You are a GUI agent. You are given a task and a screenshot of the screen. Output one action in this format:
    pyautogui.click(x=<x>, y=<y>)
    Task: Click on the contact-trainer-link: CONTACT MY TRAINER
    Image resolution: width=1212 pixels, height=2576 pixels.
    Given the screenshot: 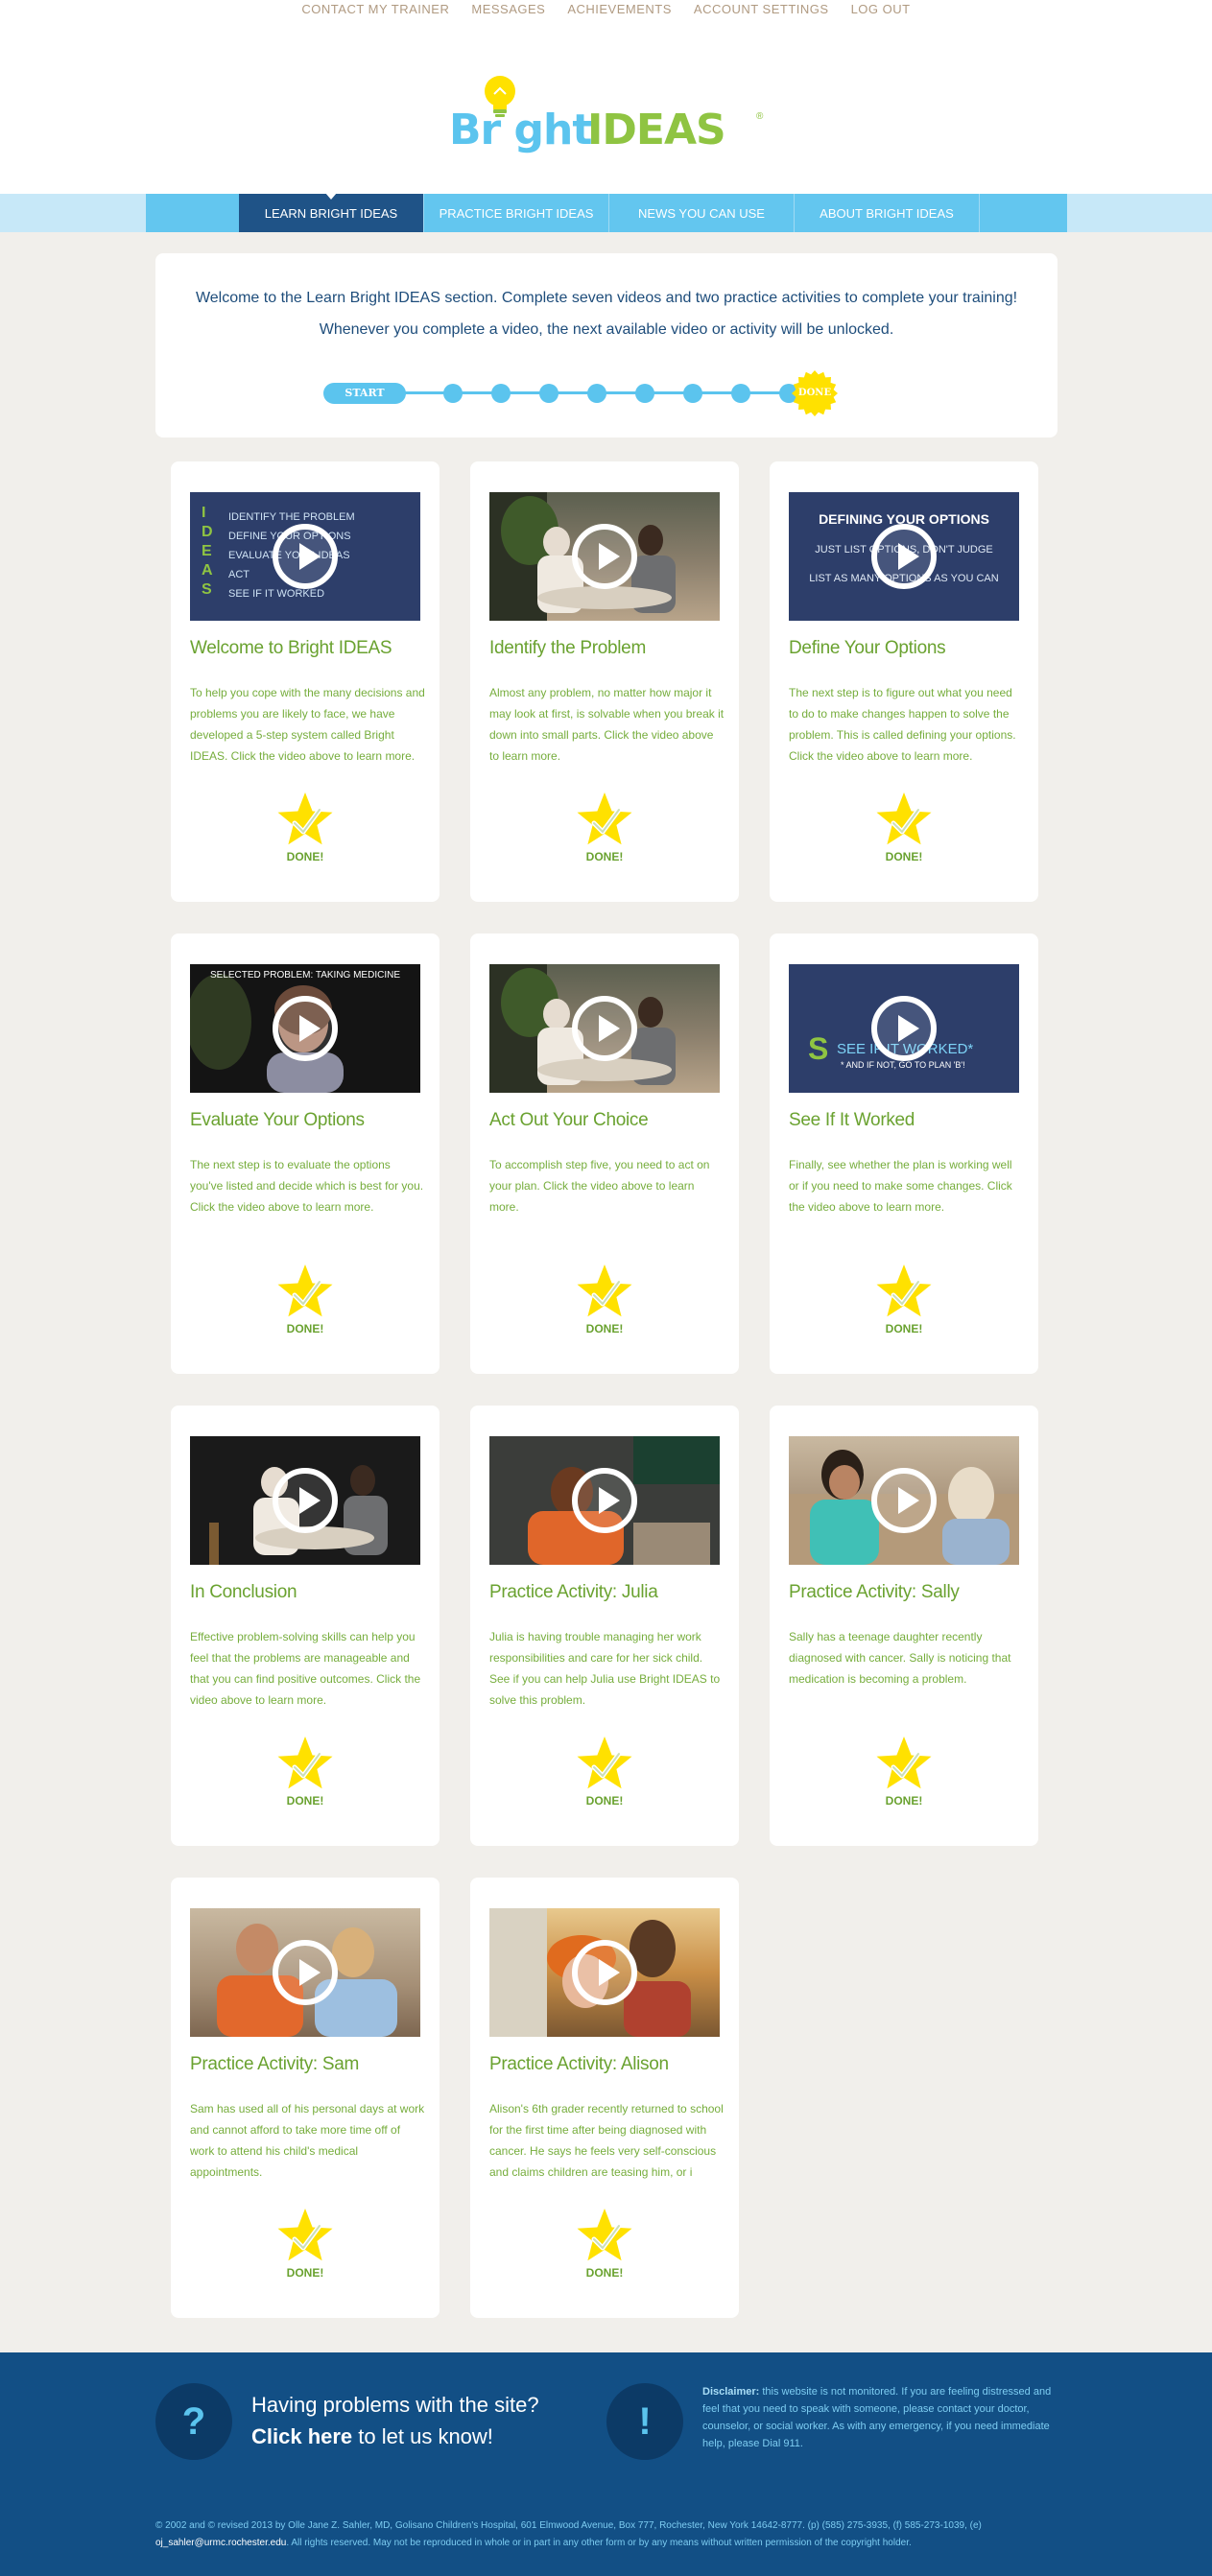 What is the action you would take?
    pyautogui.click(x=375, y=10)
    